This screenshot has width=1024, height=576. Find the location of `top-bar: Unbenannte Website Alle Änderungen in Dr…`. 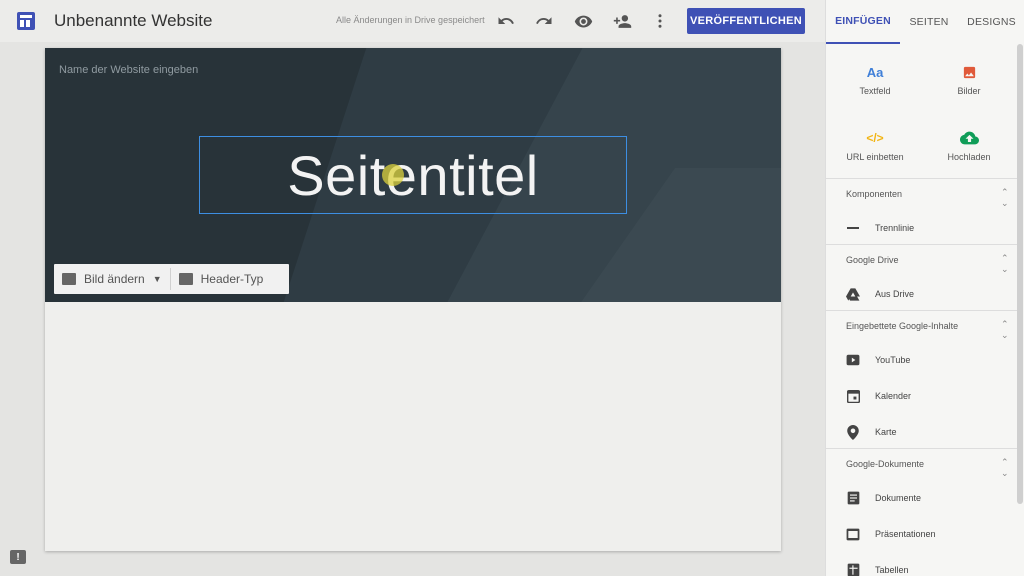

top-bar: Unbenannte Website Alle Änderungen in Dr… is located at coordinates (412, 21).